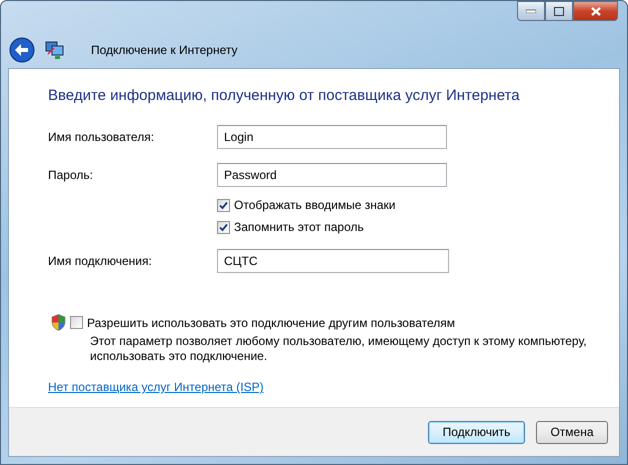 The image size is (628, 465). I want to click on input-field: Login, so click(332, 137).